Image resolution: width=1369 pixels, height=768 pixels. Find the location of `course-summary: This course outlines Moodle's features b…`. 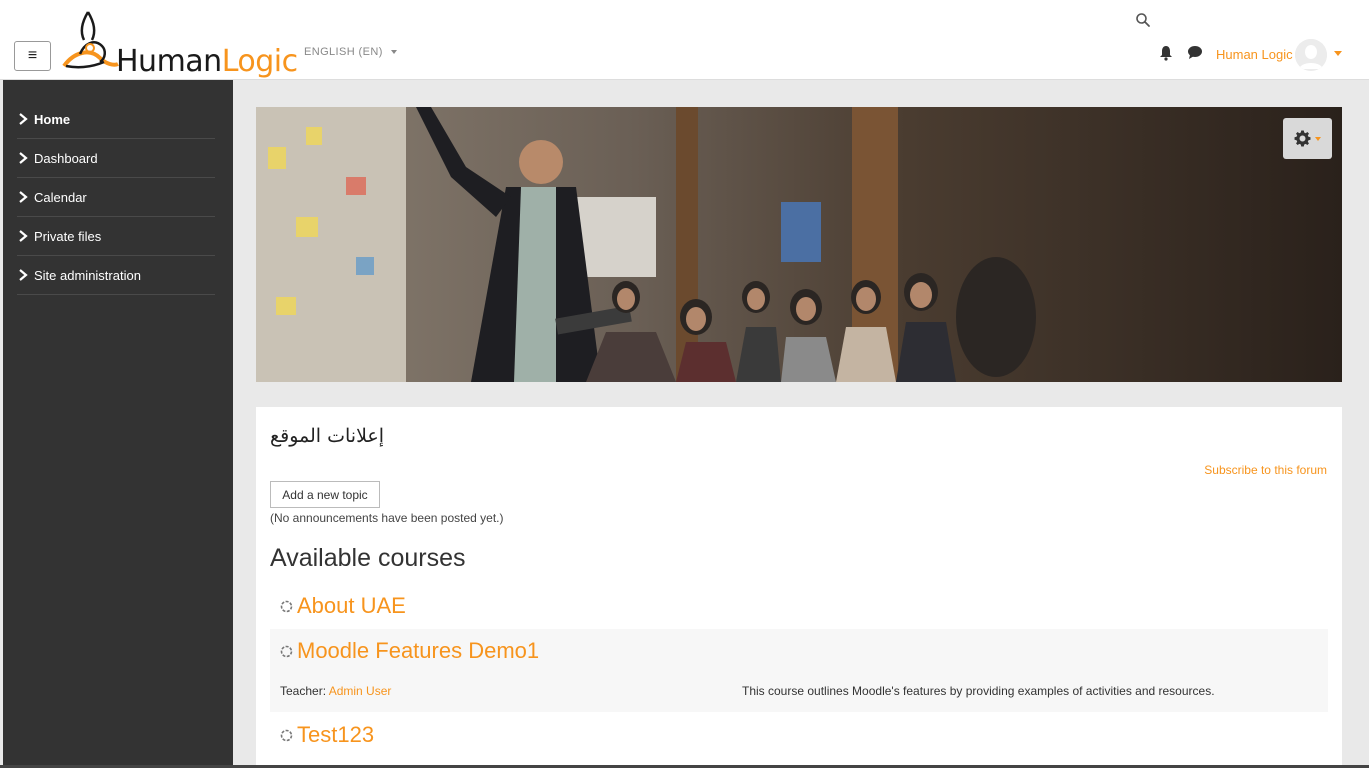

course-summary: This course outlines Moodle's features b… is located at coordinates (978, 691).